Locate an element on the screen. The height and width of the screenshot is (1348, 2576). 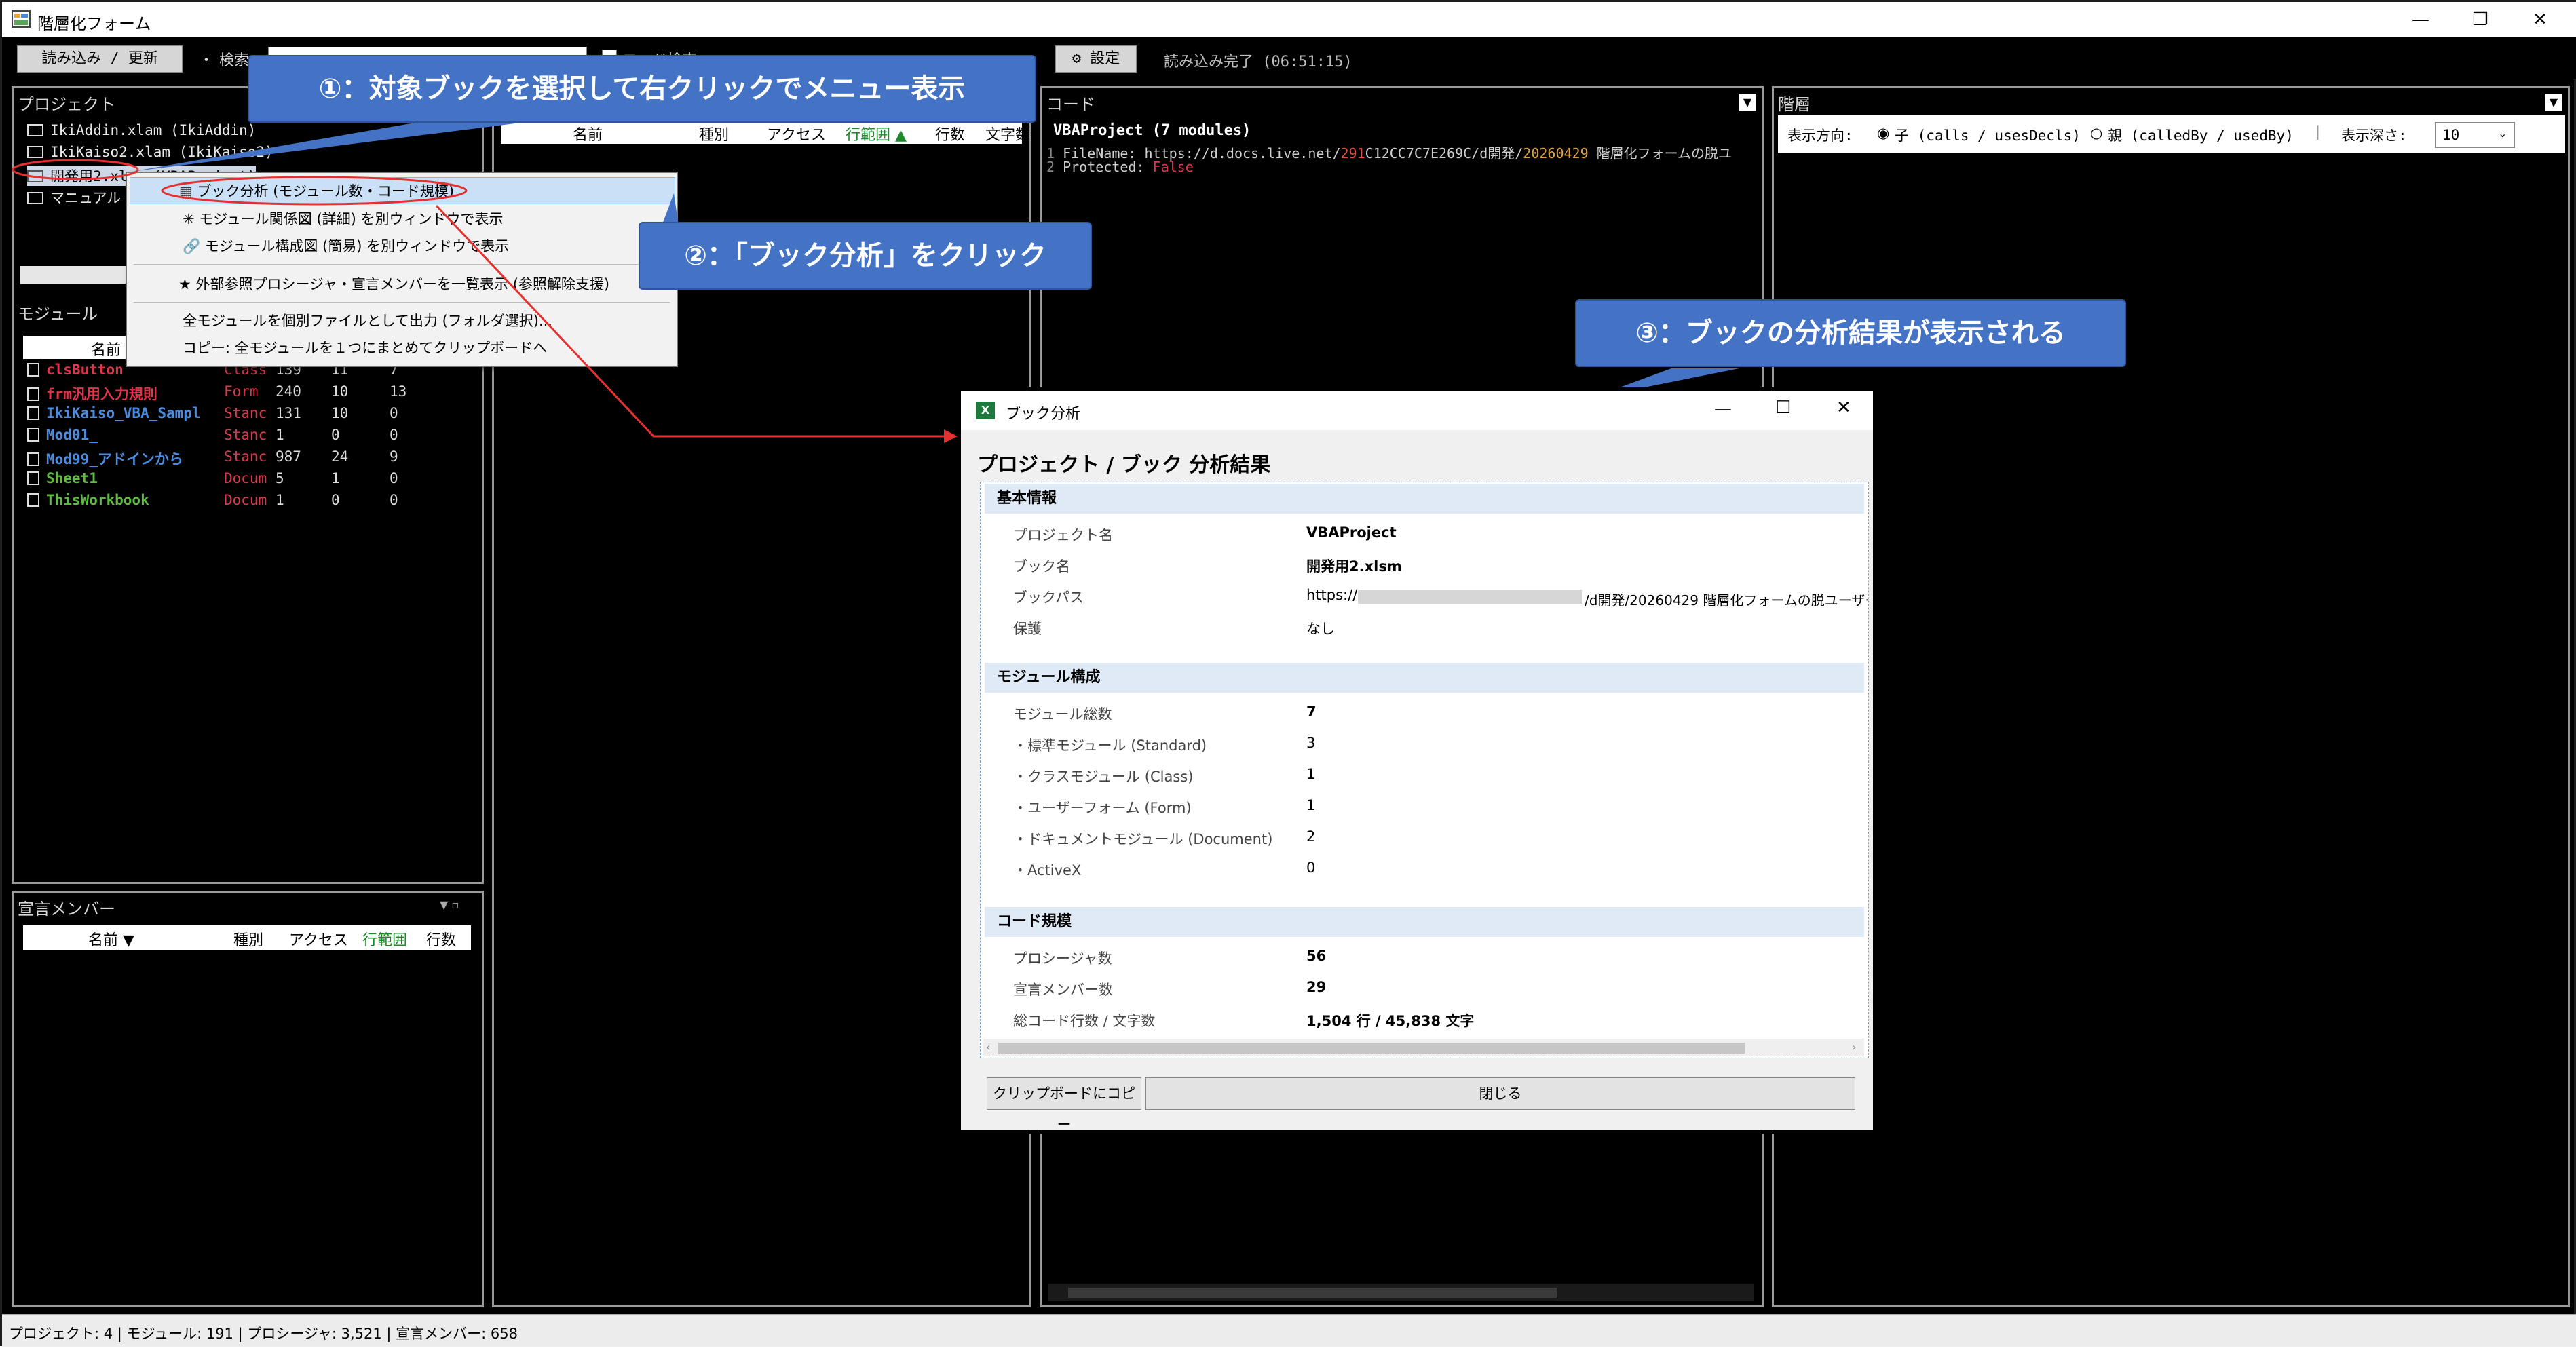
dialog-heading: プロジェクト / ブック 分析結果 is located at coordinates (1124, 465).